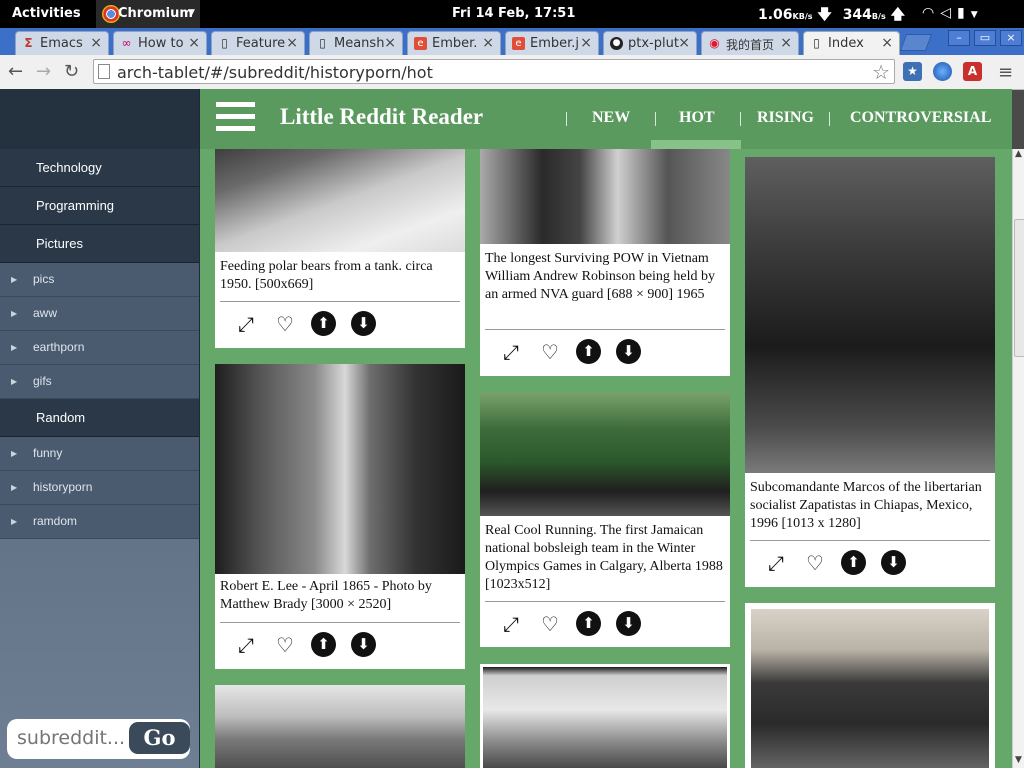 The height and width of the screenshot is (768, 1024). Describe the element at coordinates (948, 13) in the screenshot. I see `volume-icon: ◁` at that location.